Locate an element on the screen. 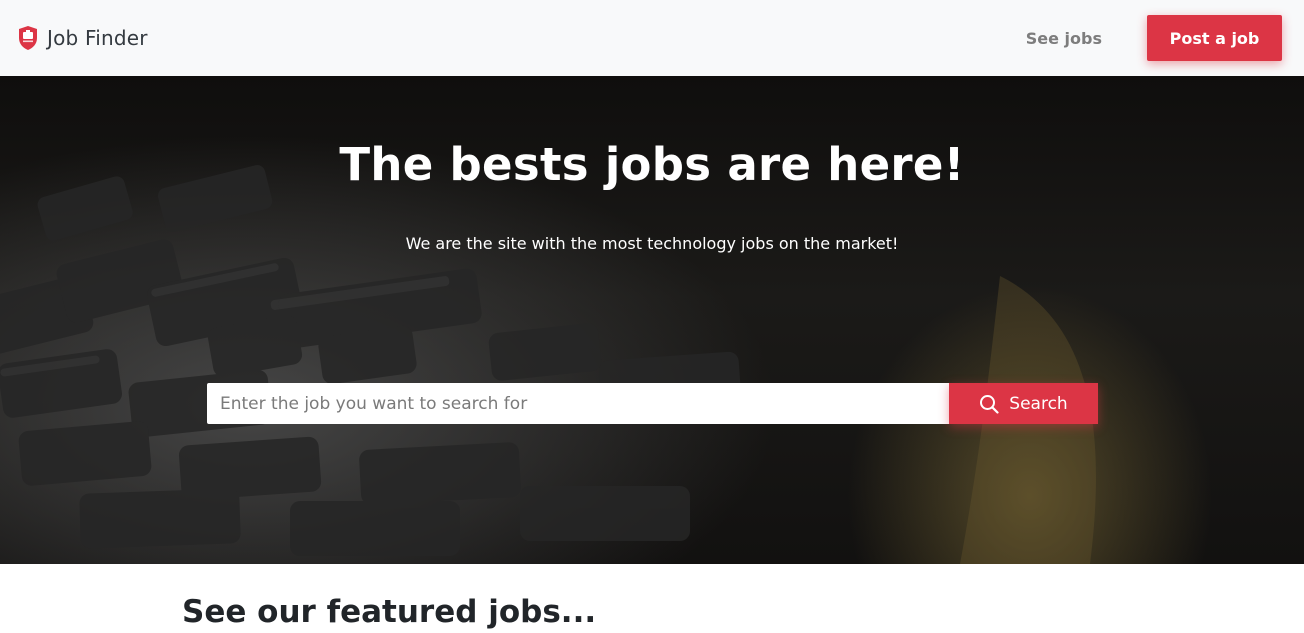 The width and height of the screenshot is (1304, 633). navbar: Job Finder See jobs Post a job is located at coordinates (652, 38).